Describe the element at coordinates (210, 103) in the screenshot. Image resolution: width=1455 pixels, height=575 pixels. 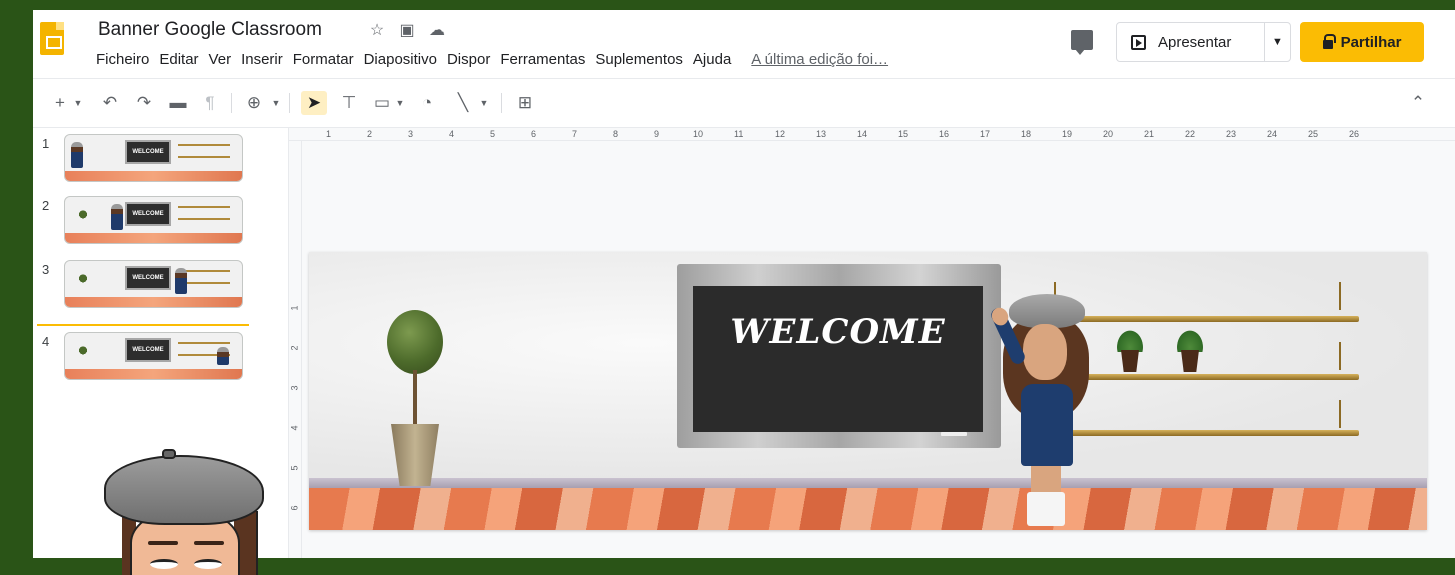
I see `paint-format-icon: ¶` at that location.